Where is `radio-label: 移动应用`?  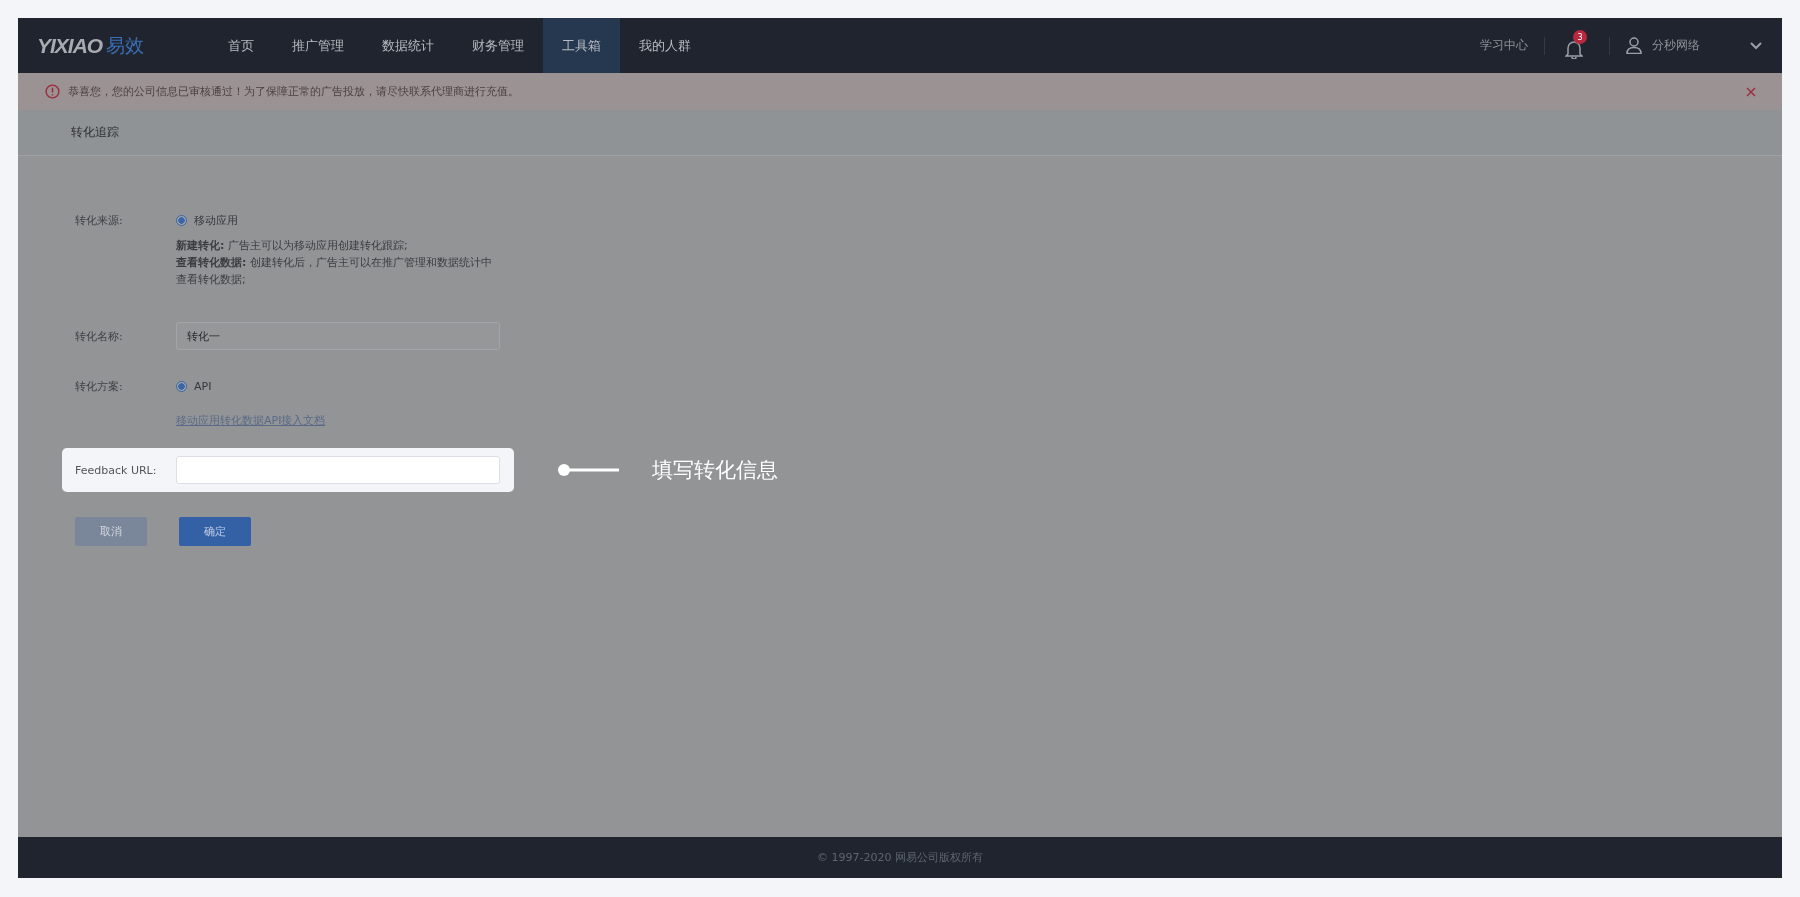 radio-label: 移动应用 is located at coordinates (216, 221).